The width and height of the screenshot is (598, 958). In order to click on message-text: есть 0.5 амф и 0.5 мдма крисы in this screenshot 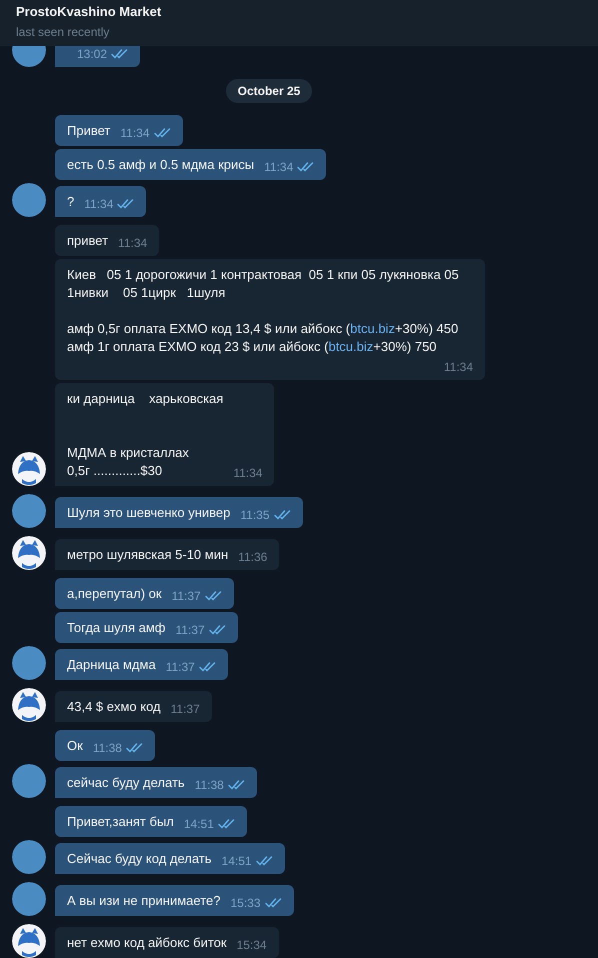, I will do `click(160, 165)`.